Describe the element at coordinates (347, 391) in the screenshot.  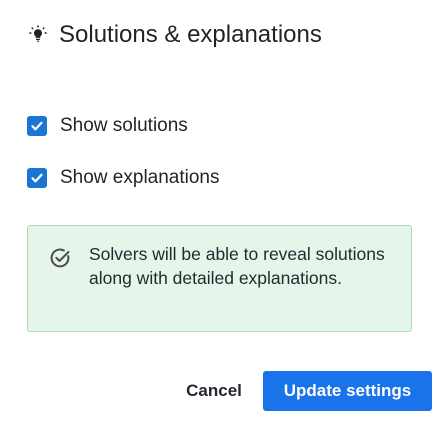
I see `update-settings-button: Update settings` at that location.